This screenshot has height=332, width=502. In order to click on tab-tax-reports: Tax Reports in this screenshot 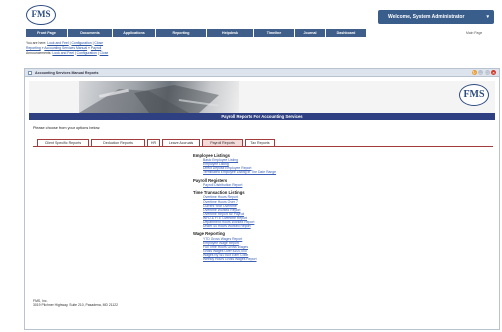, I will do `click(260, 142)`.